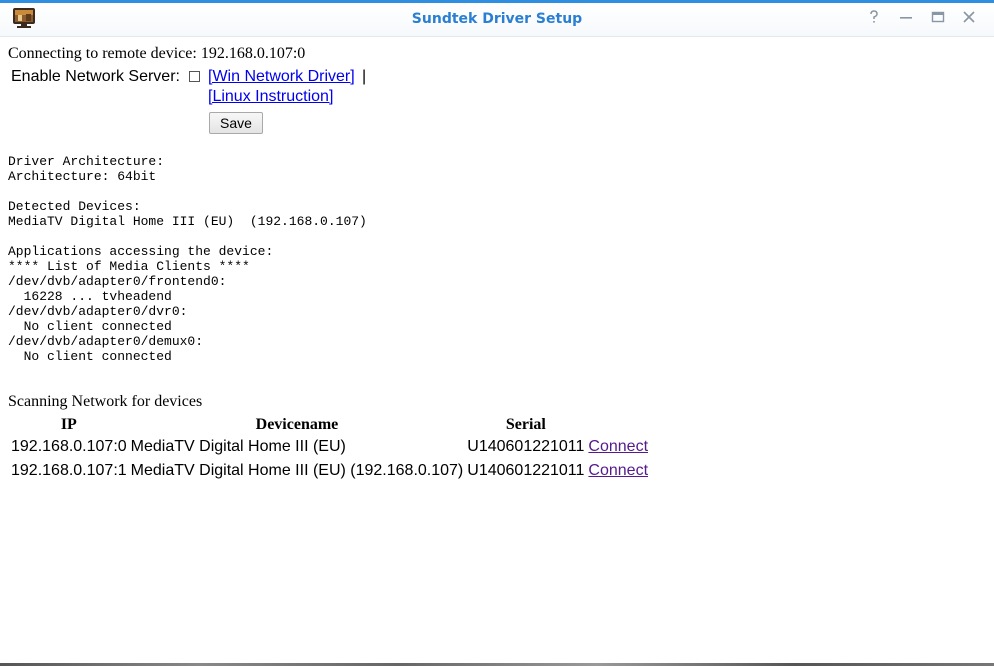  What do you see at coordinates (194, 76) in the screenshot?
I see `network-server-checkbox` at bounding box center [194, 76].